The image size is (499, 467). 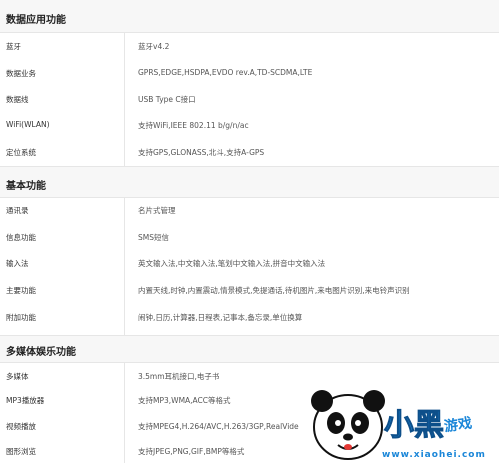 I want to click on svg-text: 小黑, so click(x=414, y=425).